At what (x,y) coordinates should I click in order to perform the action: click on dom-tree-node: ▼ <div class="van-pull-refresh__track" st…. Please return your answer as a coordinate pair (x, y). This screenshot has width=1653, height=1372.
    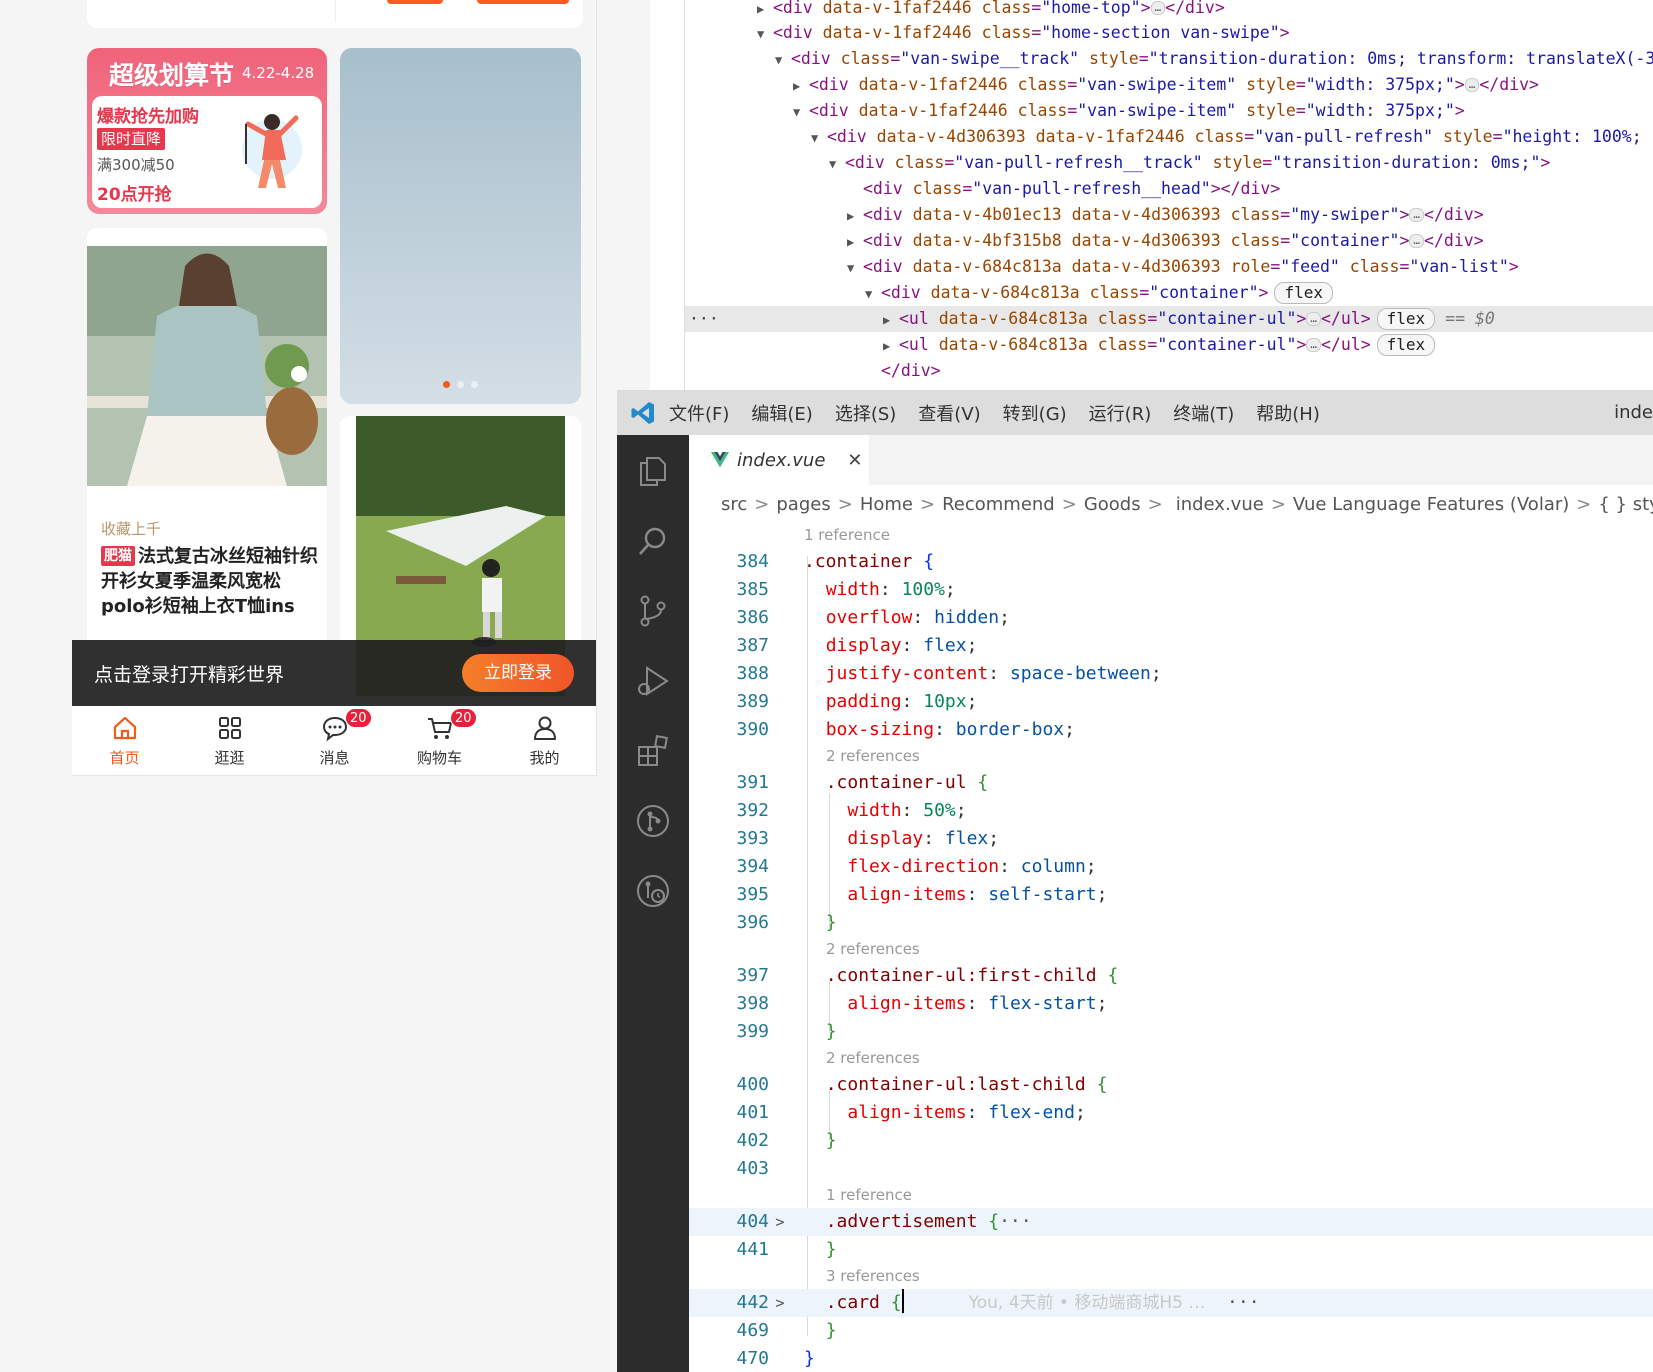
    Looking at the image, I should click on (1117, 163).